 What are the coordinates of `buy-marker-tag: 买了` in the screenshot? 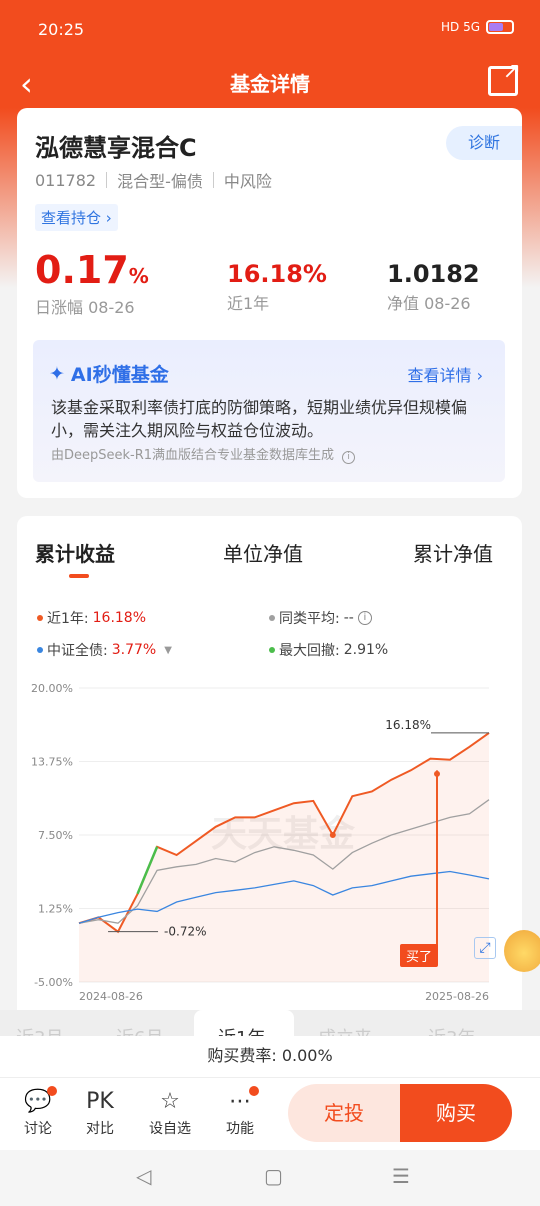 It's located at (419, 955).